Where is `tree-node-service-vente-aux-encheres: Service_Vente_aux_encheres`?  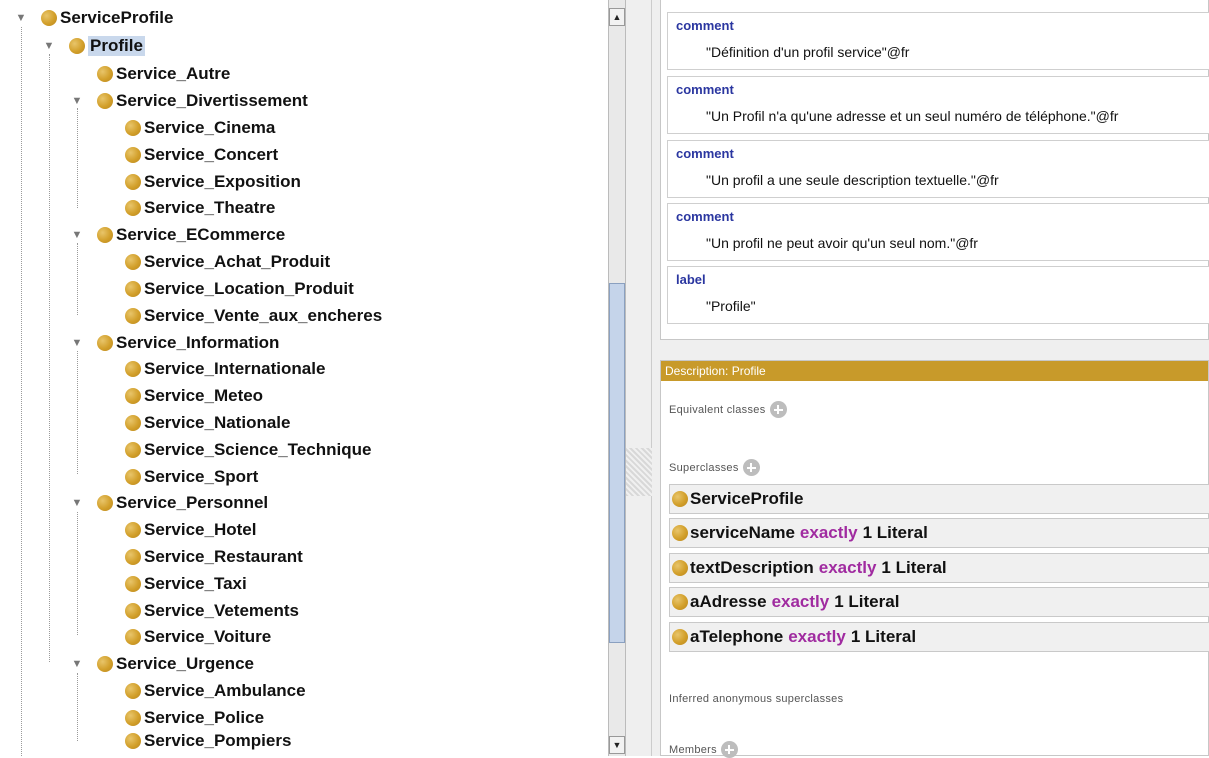 tree-node-service-vente-aux-encheres: Service_Vente_aux_encheres is located at coordinates (253, 316).